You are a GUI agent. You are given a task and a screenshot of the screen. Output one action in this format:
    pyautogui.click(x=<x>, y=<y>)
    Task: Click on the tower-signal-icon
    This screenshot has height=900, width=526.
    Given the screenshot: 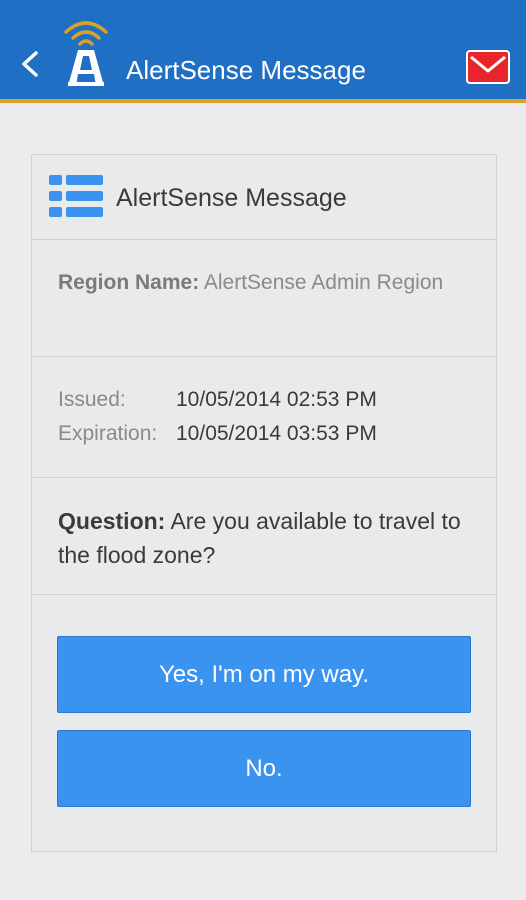 What is the action you would take?
    pyautogui.click(x=86, y=53)
    